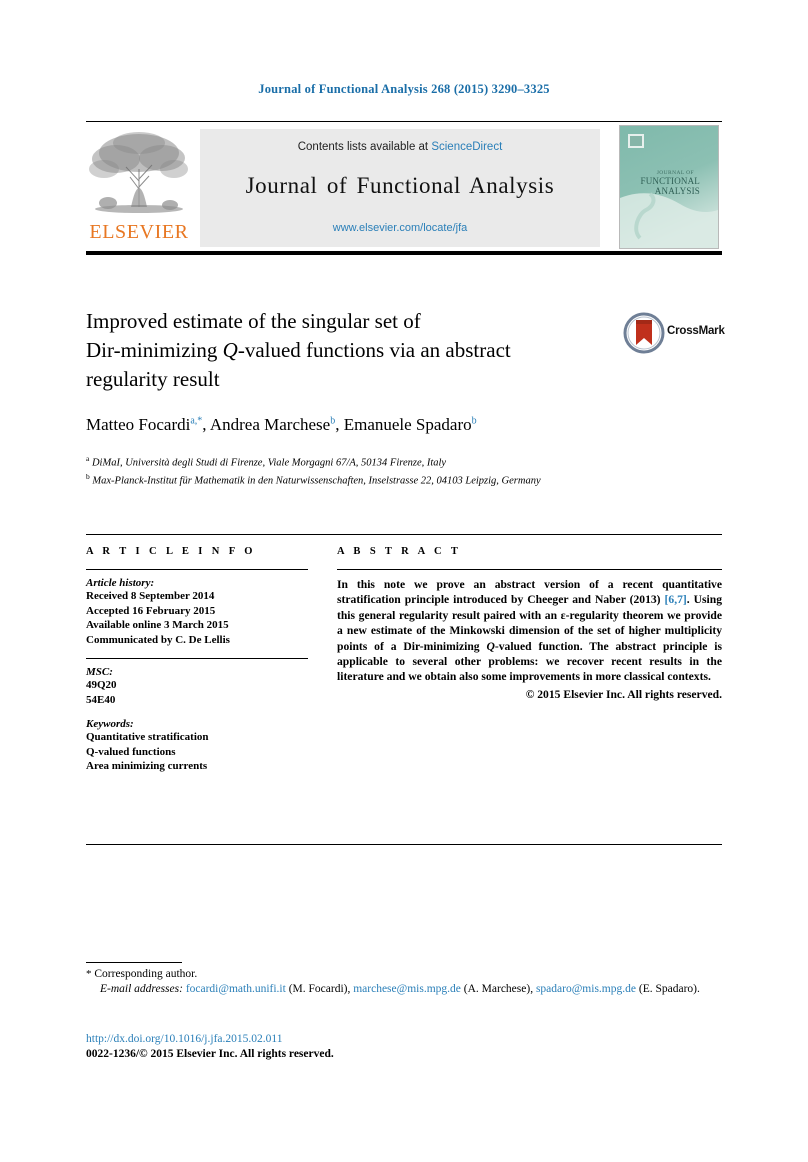 The image size is (808, 1162). What do you see at coordinates (404, 121) in the screenshot?
I see `masthead-top-rule` at bounding box center [404, 121].